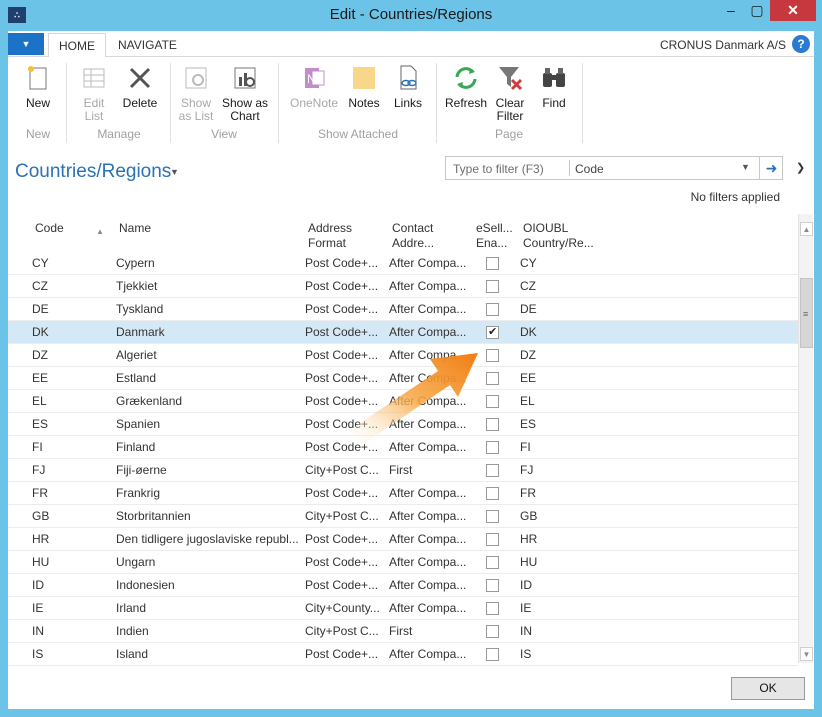 Image resolution: width=822 pixels, height=717 pixels. Describe the element at coordinates (147, 45) in the screenshot. I see `tab-navigate: NAVIGATE` at that location.